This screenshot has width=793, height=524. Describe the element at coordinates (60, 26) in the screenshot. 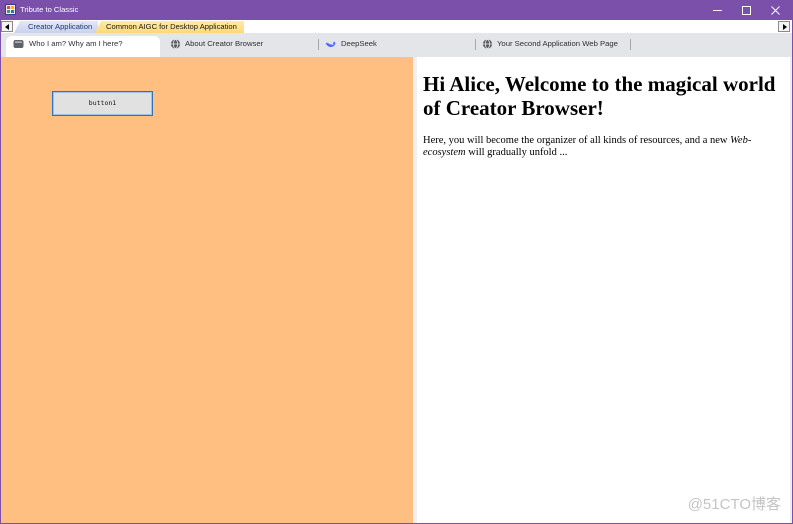

I see `app-tab-label: Creator Application` at that location.